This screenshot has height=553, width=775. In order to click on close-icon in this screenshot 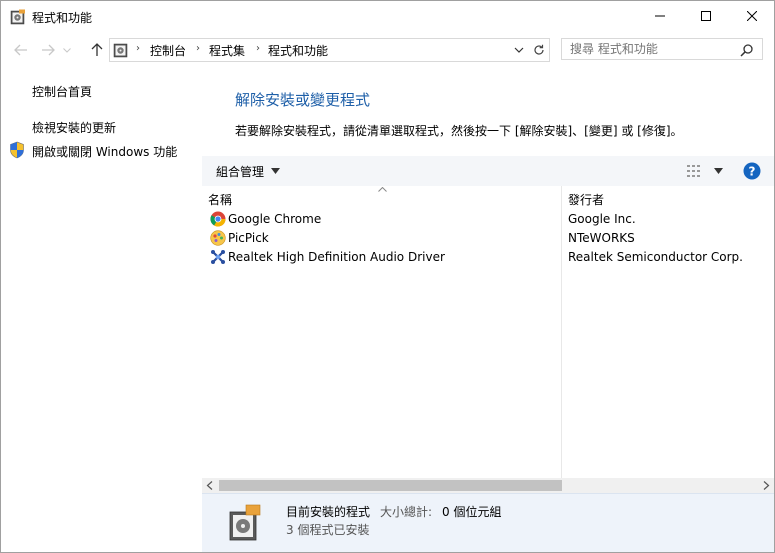, I will do `click(752, 16)`.